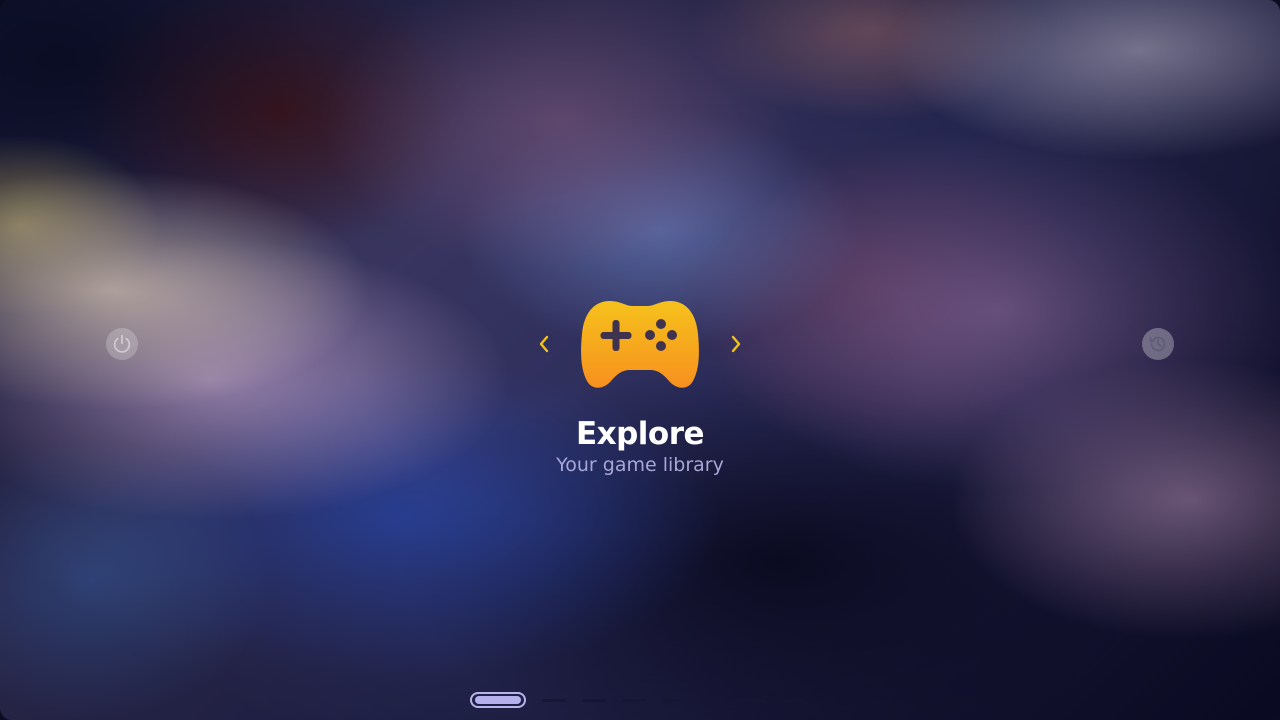 Image resolution: width=1280 pixels, height=720 pixels. I want to click on chevron-right-icon, so click(736, 344).